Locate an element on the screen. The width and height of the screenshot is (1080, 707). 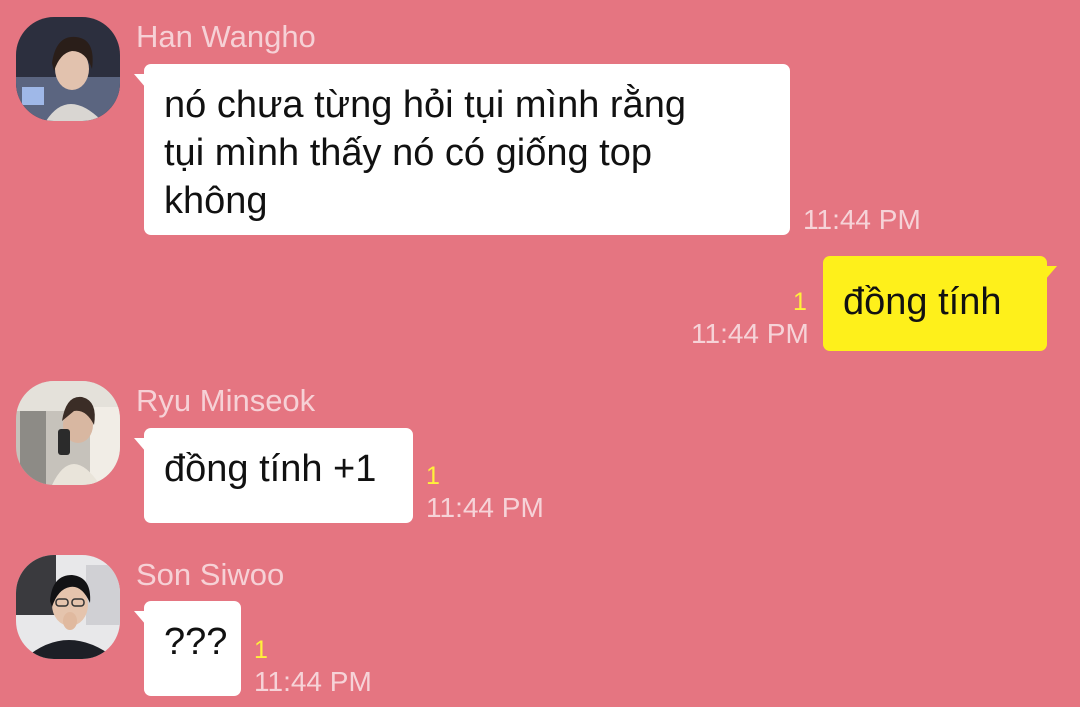
avatar-han-wangho is located at coordinates (68, 69).